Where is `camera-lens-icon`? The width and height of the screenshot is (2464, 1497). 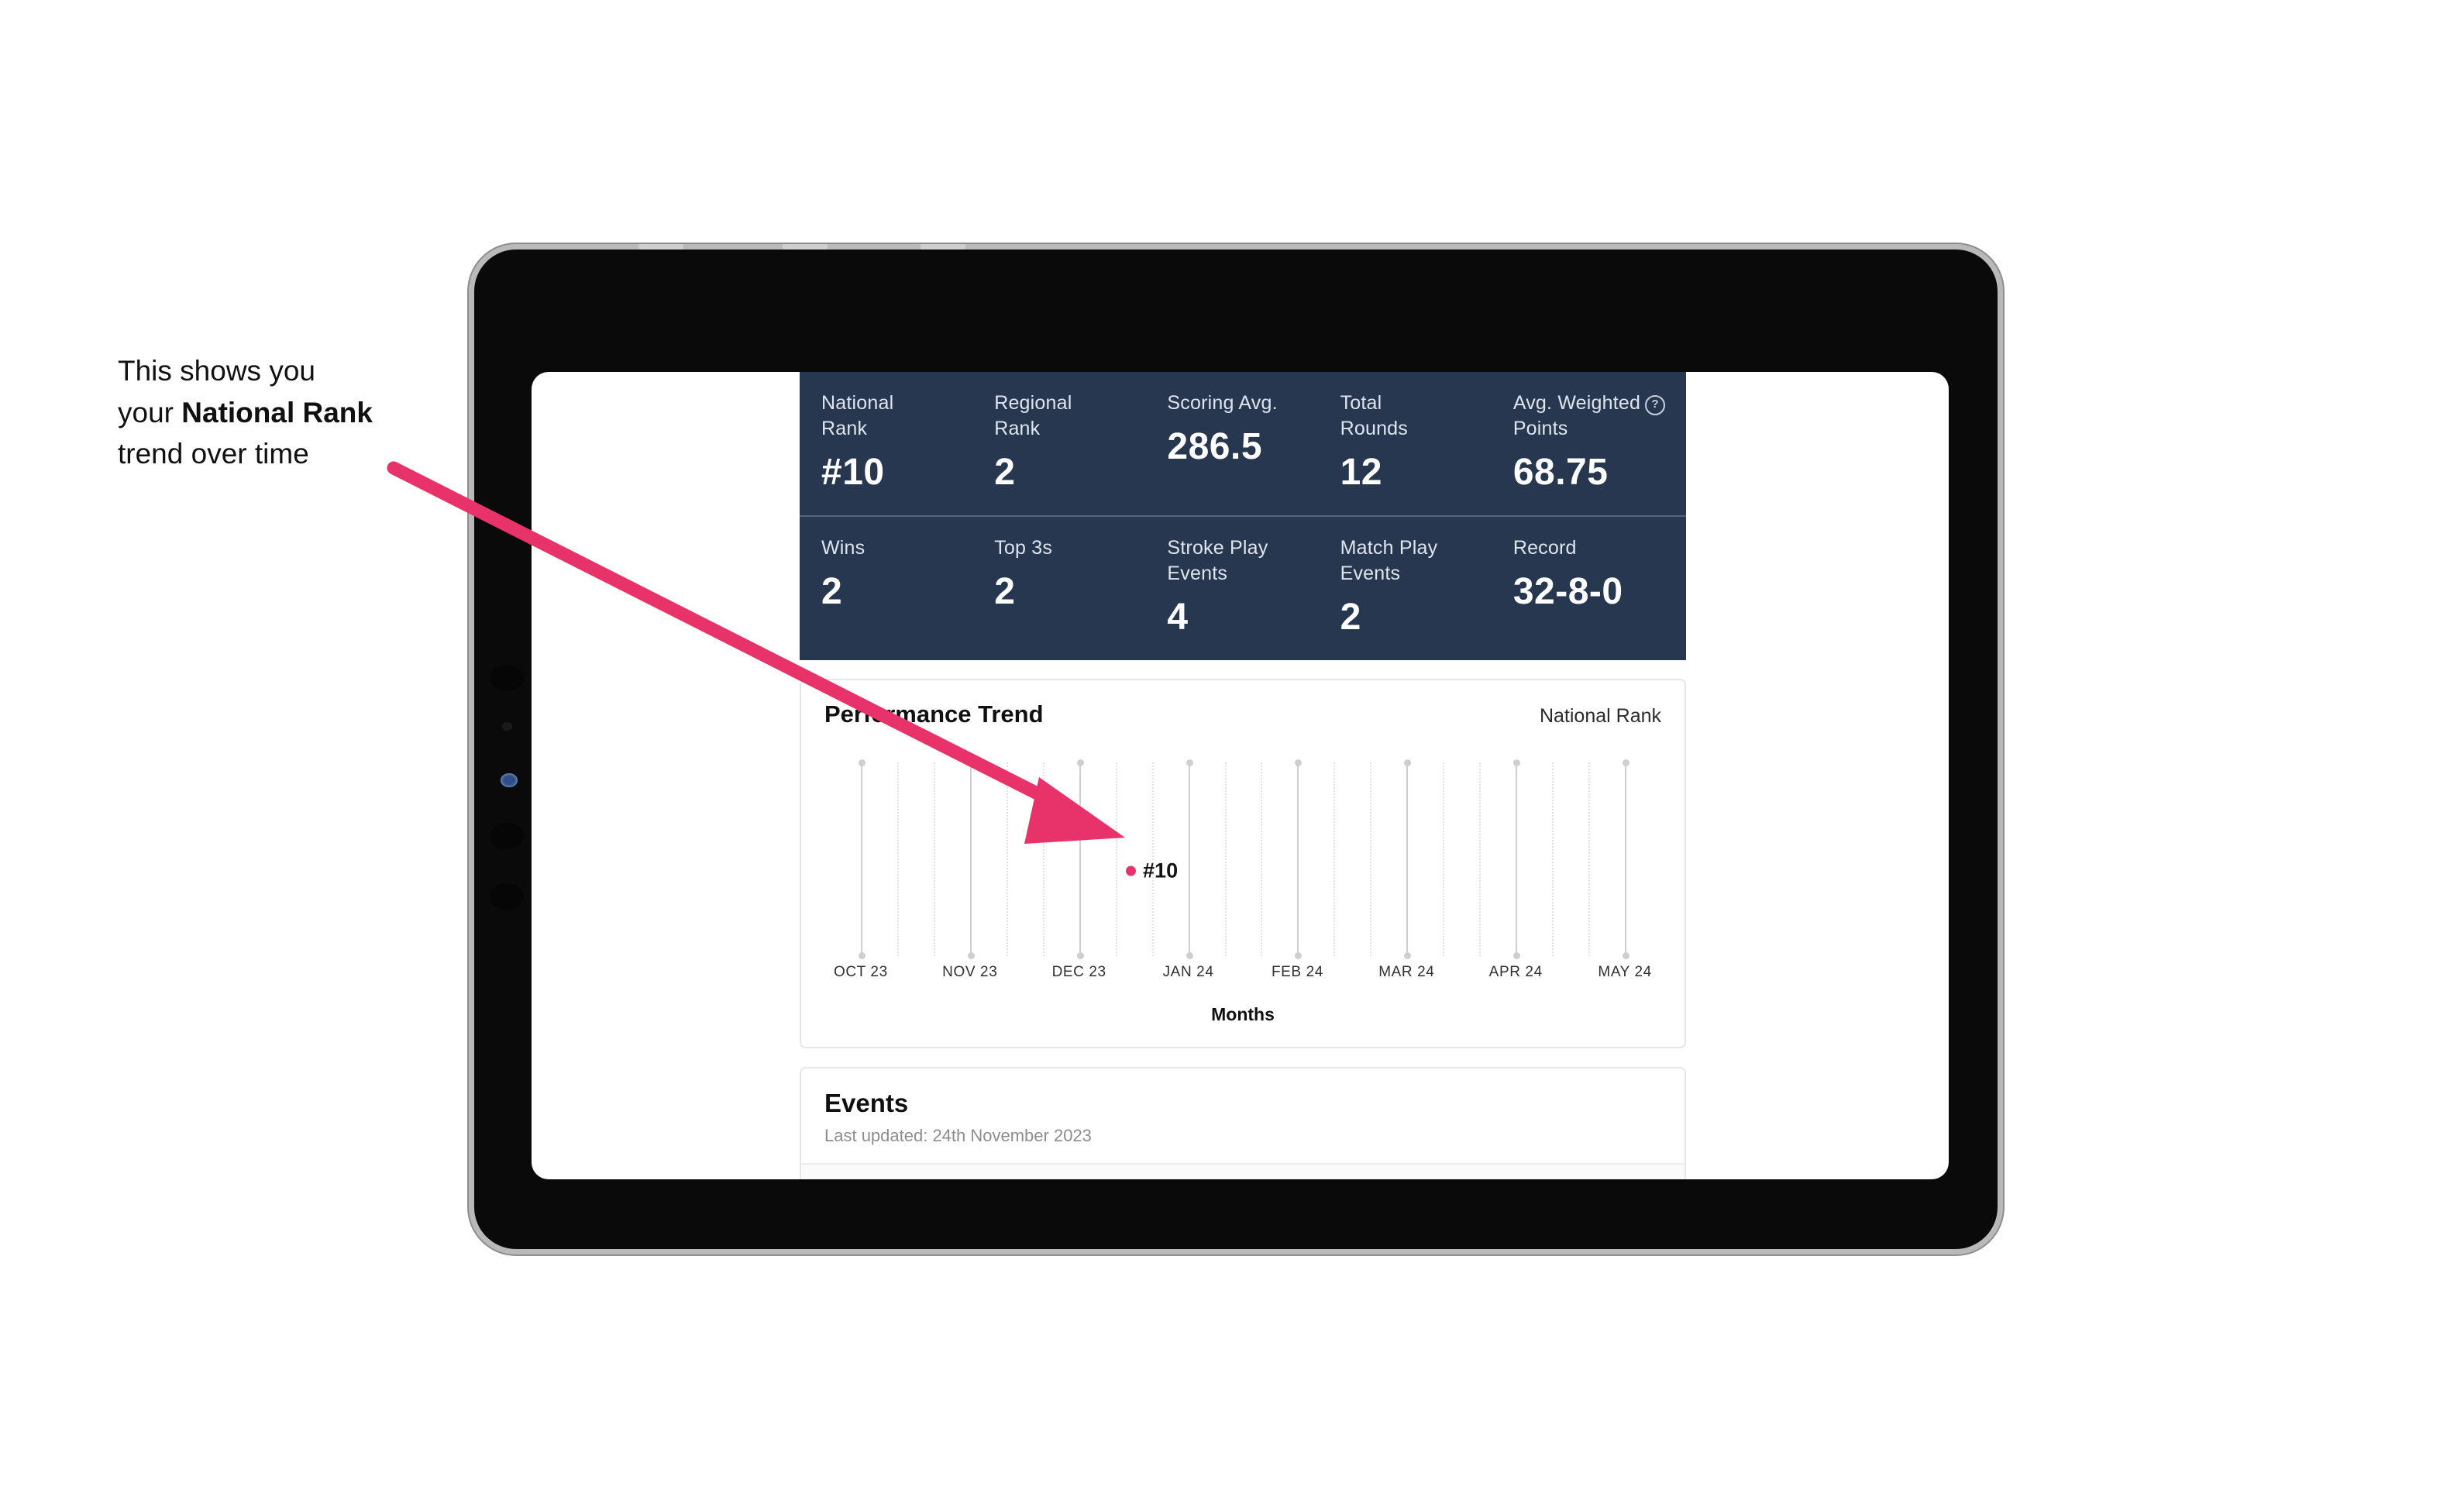 camera-lens-icon is located at coordinates (509, 780).